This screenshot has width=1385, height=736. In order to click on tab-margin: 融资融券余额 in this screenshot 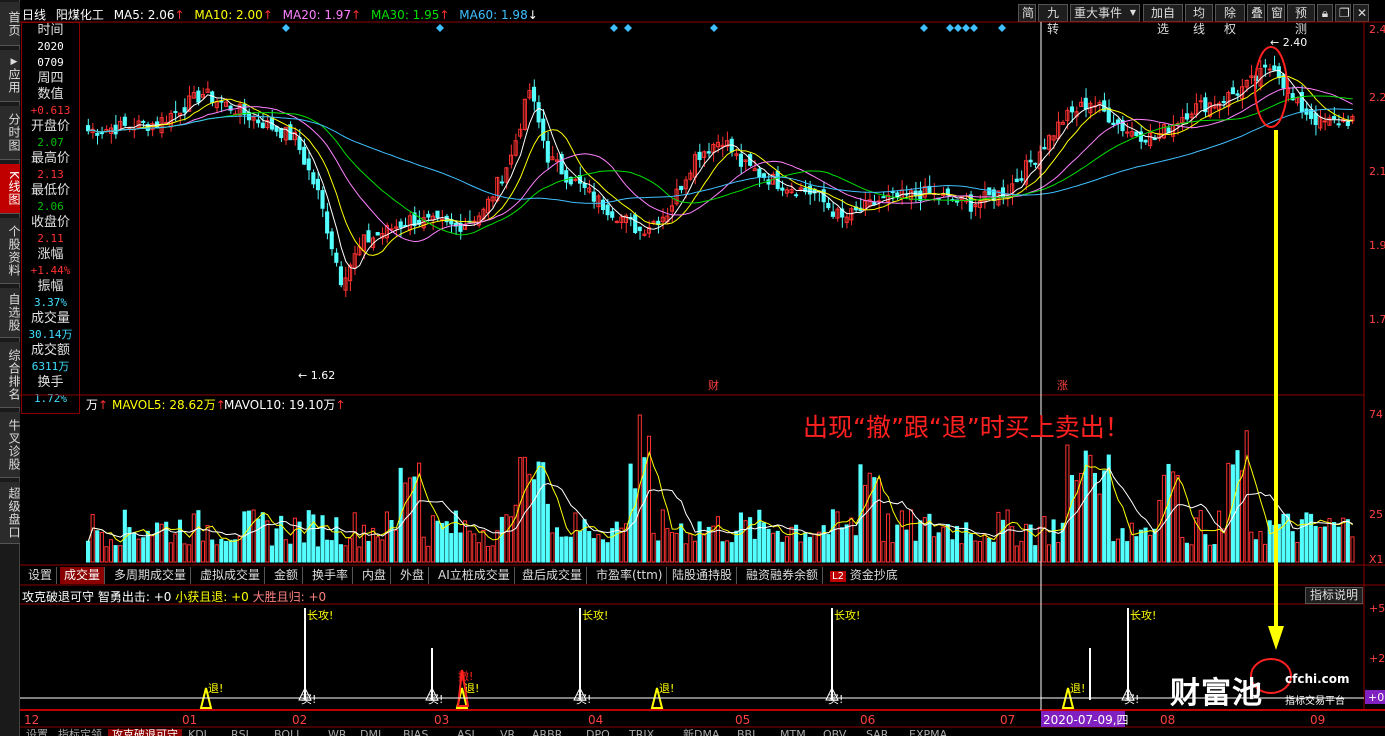, I will do `click(783, 575)`.